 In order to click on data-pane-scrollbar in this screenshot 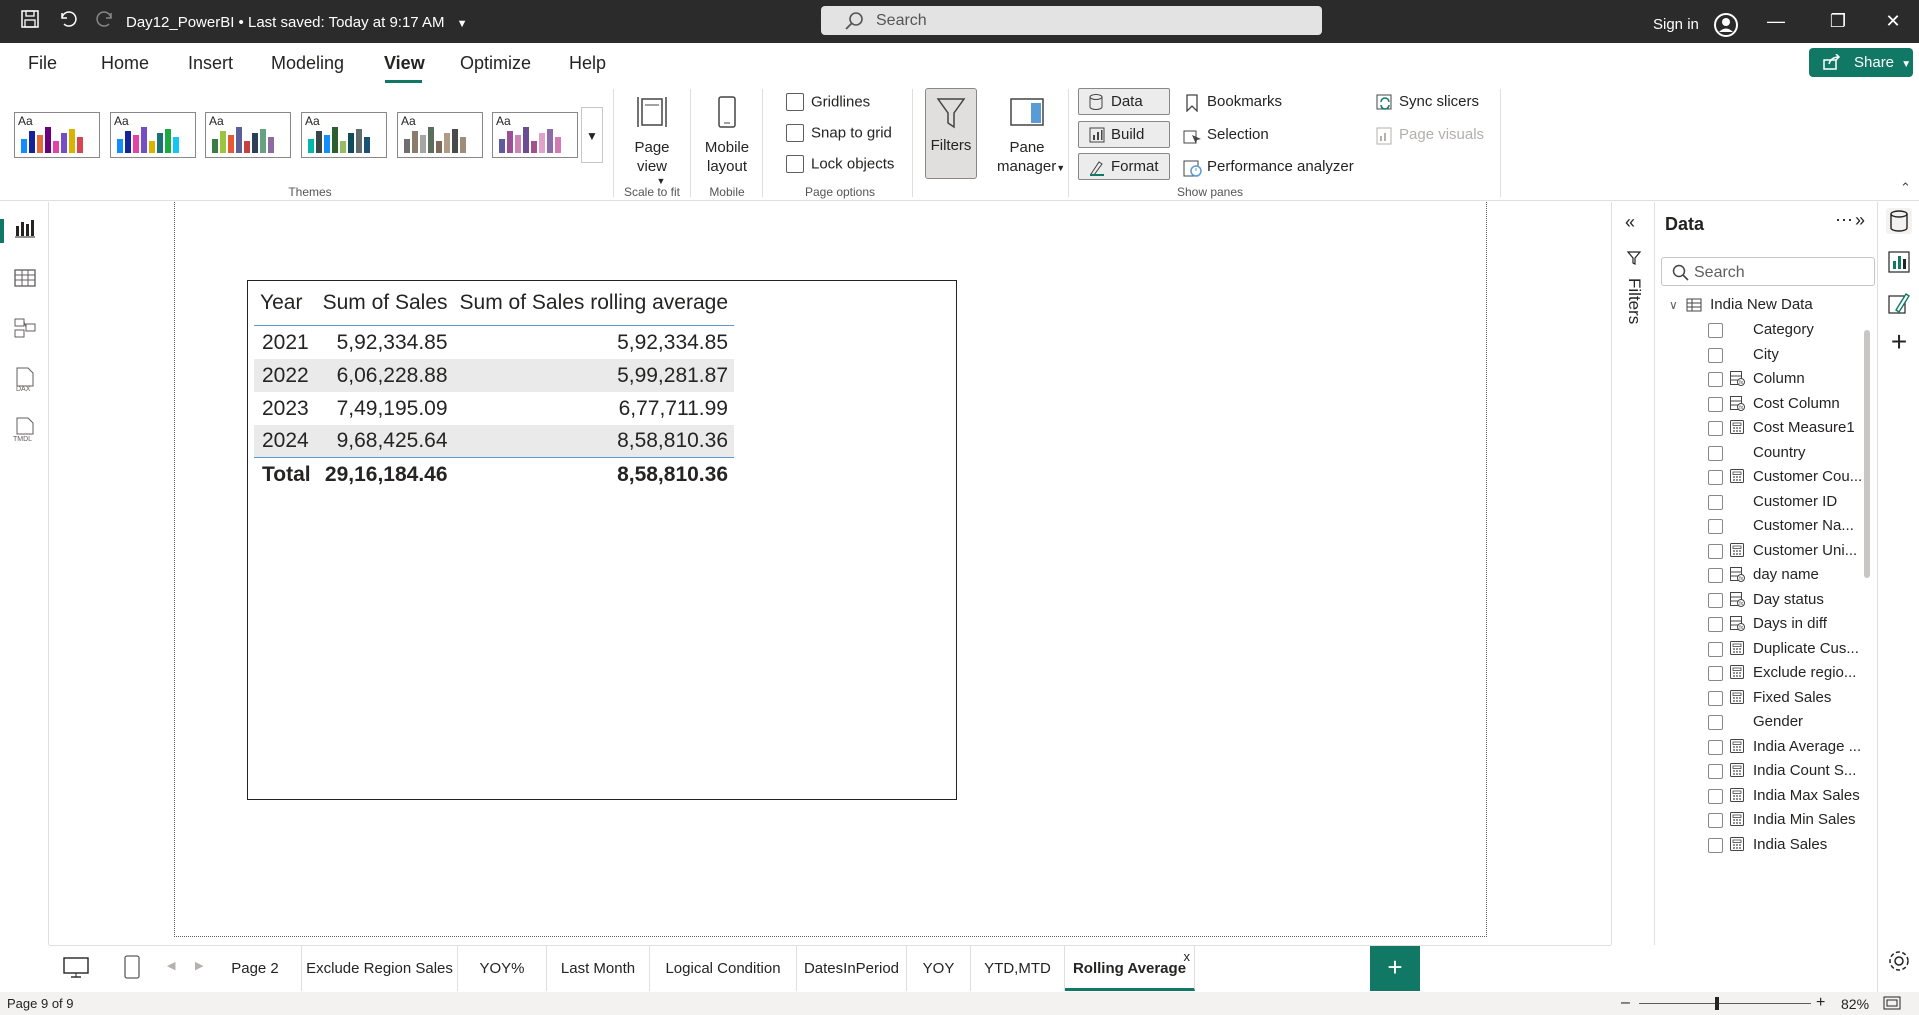, I will do `click(1867, 454)`.